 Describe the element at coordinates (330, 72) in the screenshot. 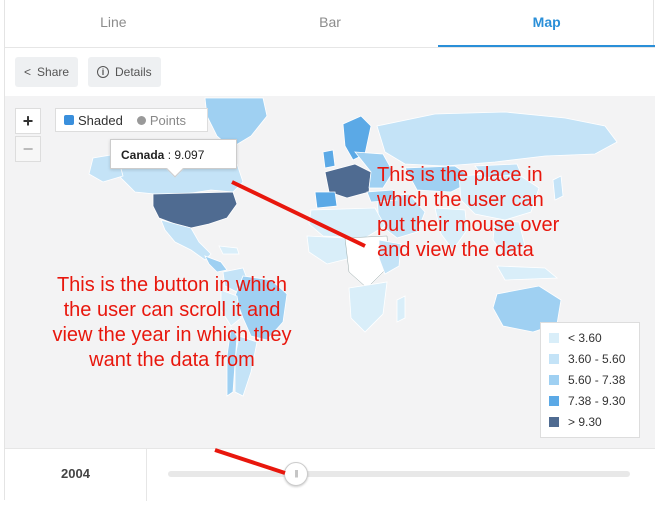

I see `toolbar: < Share i Details` at that location.